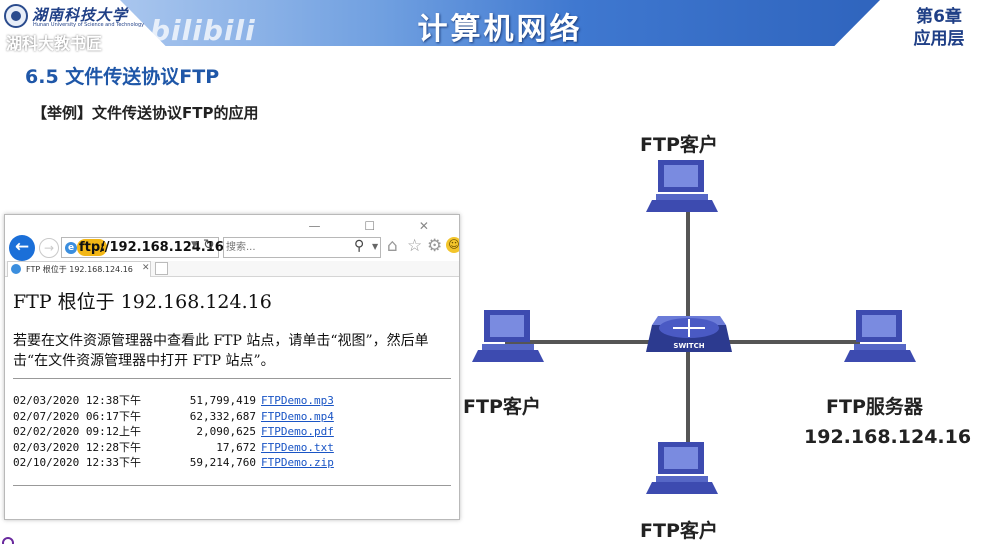 Image resolution: width=993 pixels, height=544 pixels. Describe the element at coordinates (142, 302) in the screenshot. I see `page-heading: FTP 根位于 192.168.124.16` at that location.